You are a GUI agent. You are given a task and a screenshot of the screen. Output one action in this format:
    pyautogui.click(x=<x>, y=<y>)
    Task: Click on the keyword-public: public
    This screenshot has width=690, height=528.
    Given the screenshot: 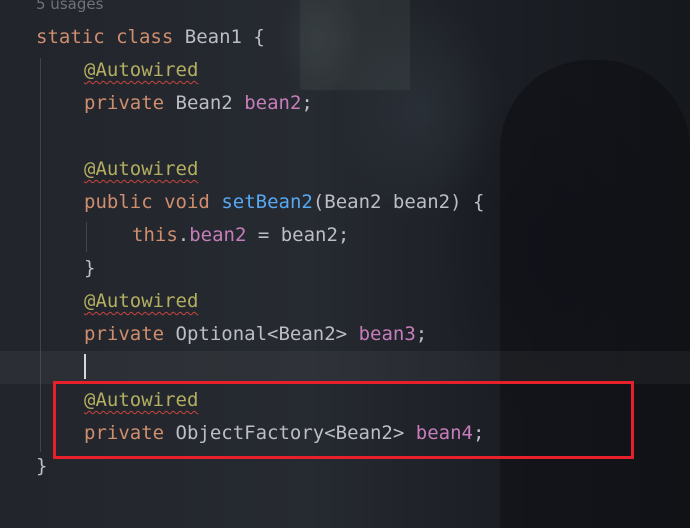 What is the action you would take?
    pyautogui.click(x=118, y=202)
    